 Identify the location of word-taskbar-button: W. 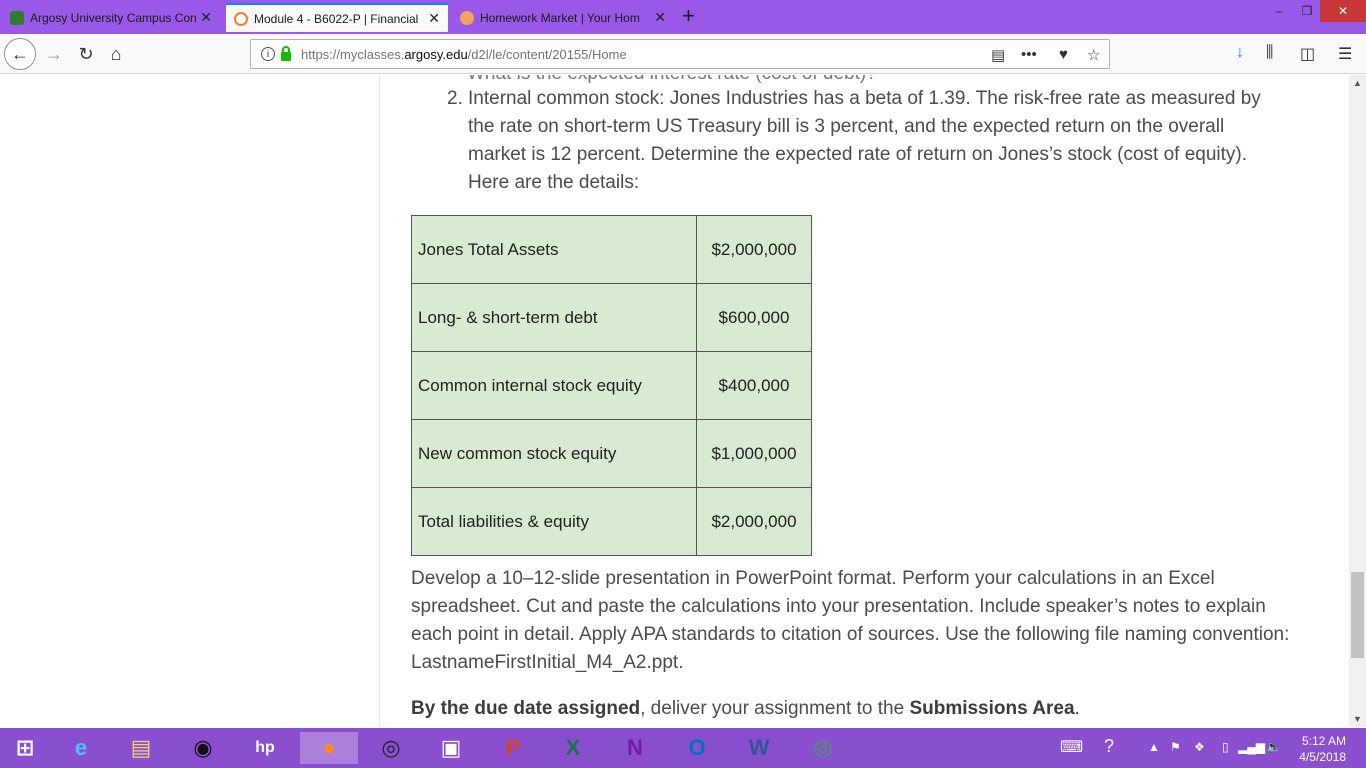
(759, 748).